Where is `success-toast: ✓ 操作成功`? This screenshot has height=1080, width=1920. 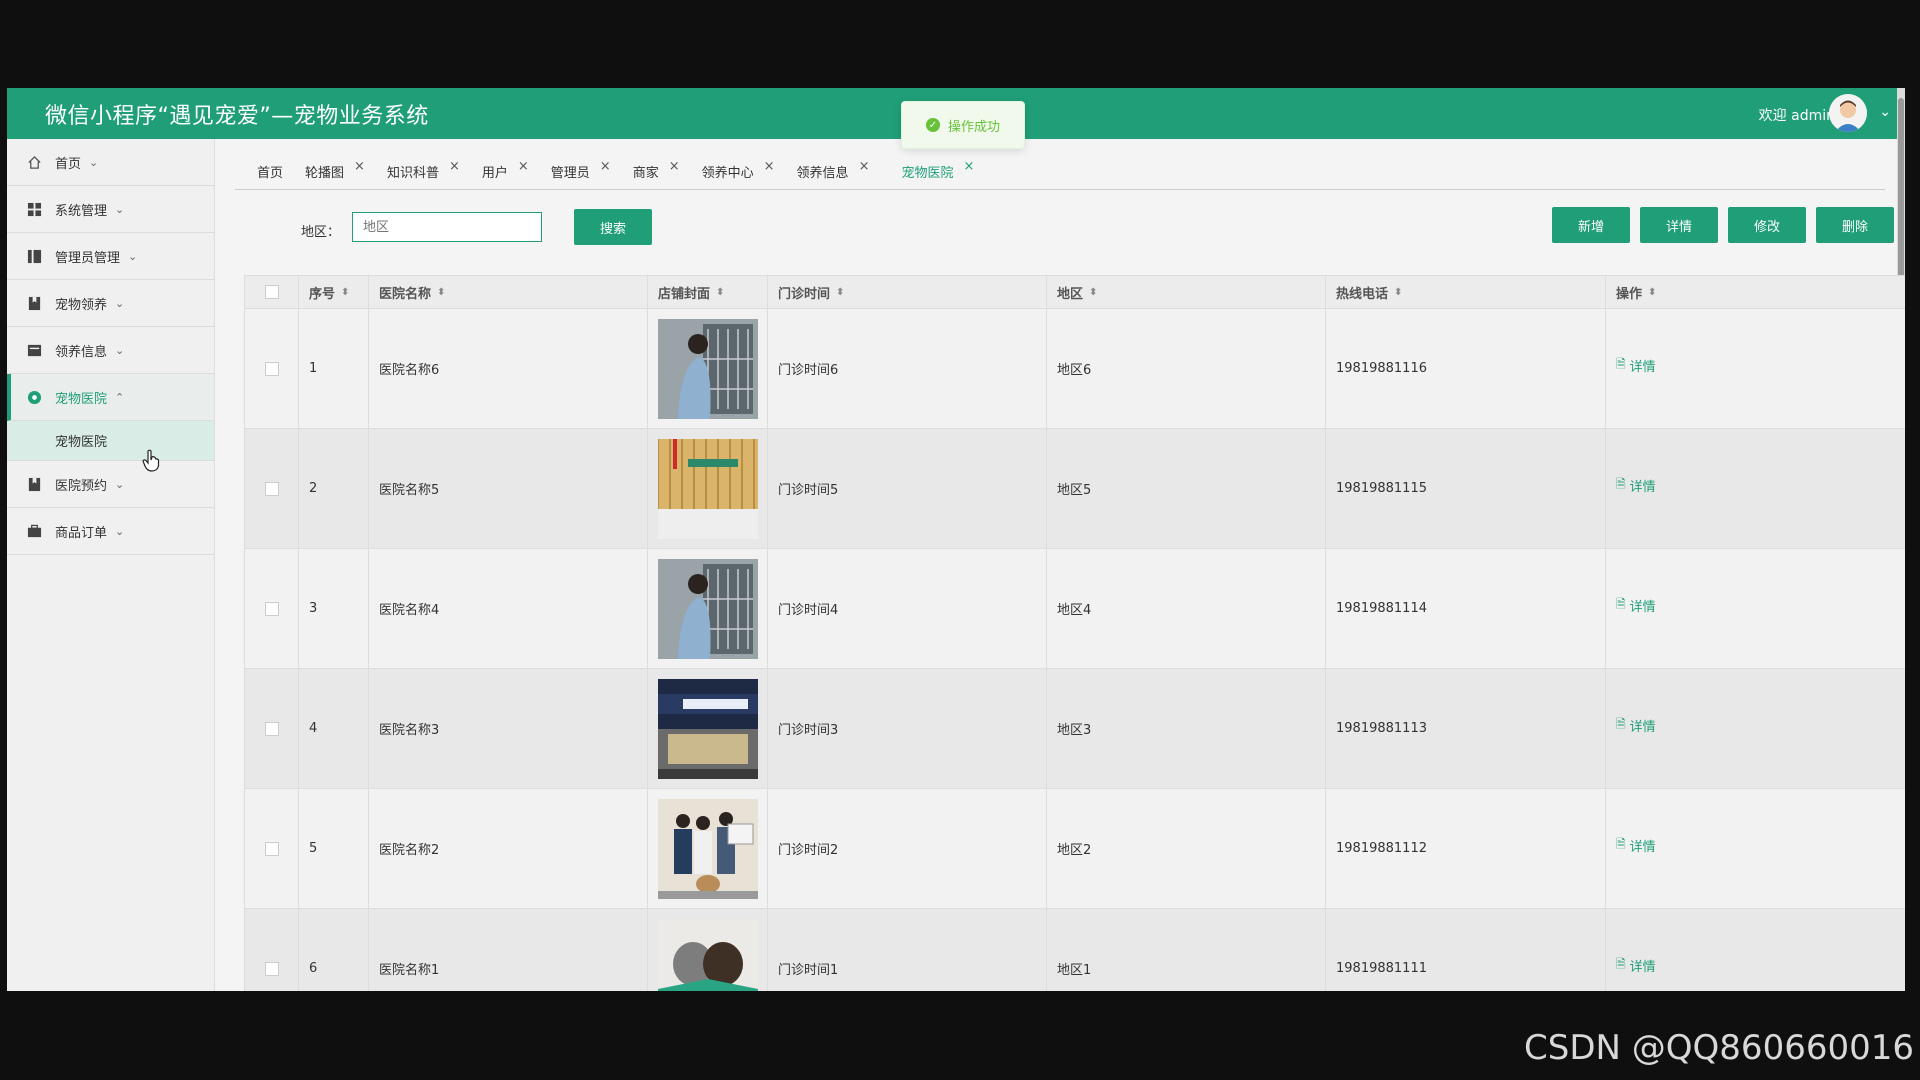
success-toast: ✓ 操作成功 is located at coordinates (963, 125).